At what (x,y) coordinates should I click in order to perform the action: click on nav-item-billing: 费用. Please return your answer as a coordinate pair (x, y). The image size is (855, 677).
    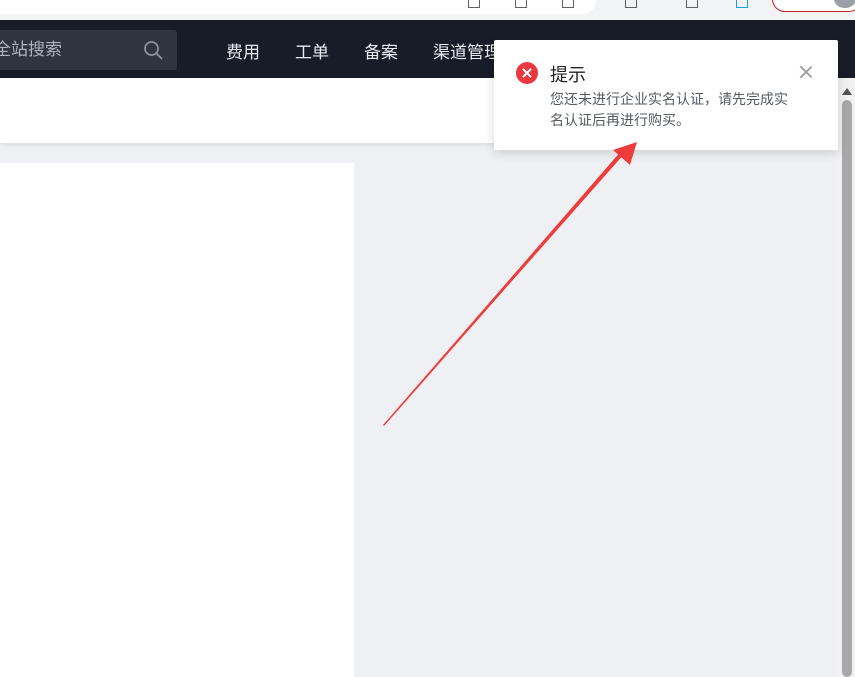
    Looking at the image, I should click on (243, 50).